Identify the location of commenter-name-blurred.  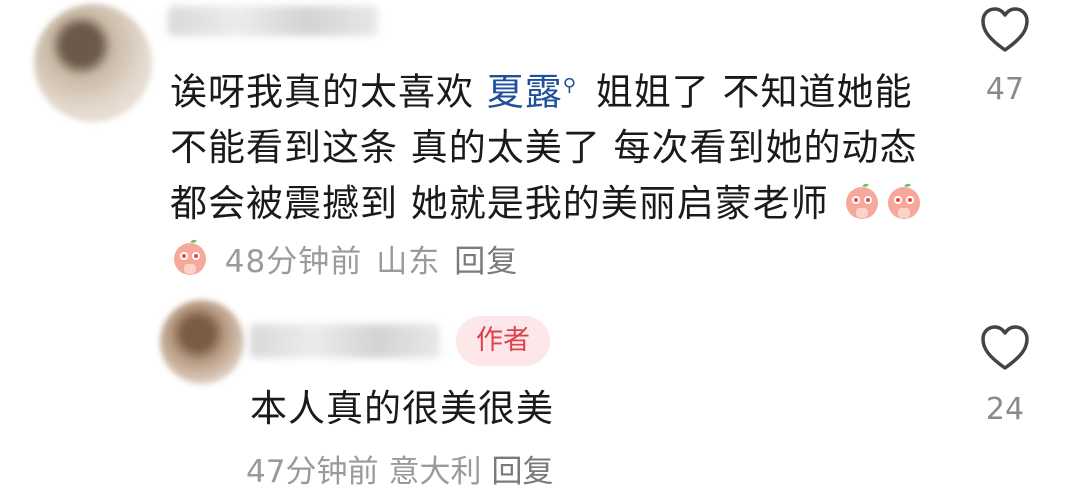
(273, 21).